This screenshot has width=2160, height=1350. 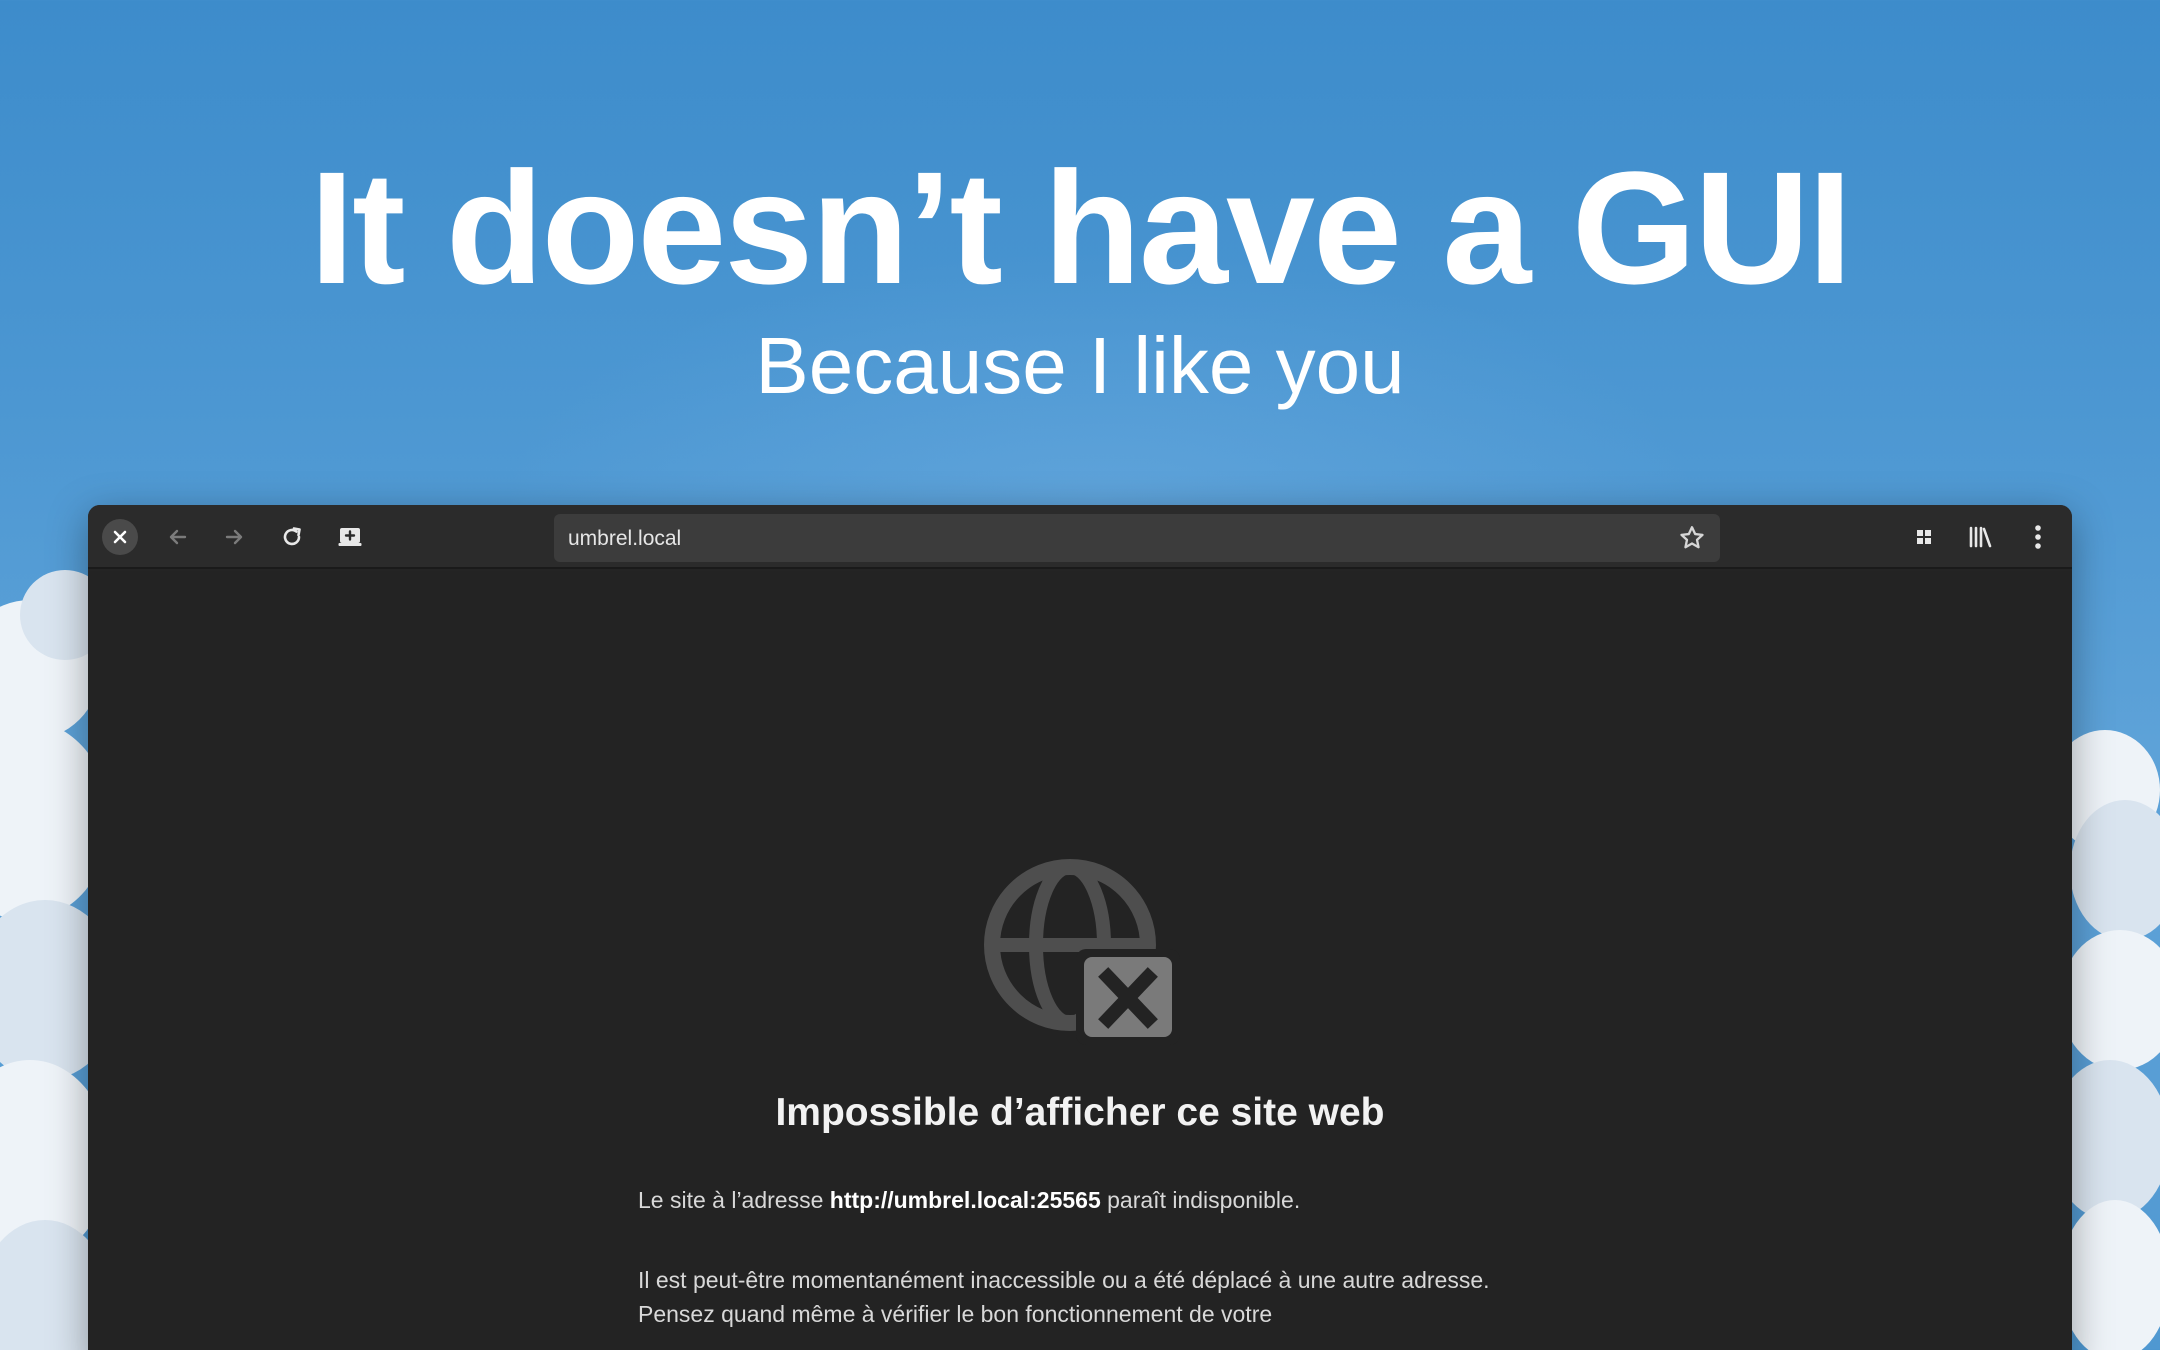 I want to click on url-text: umbrel.local, so click(x=624, y=539).